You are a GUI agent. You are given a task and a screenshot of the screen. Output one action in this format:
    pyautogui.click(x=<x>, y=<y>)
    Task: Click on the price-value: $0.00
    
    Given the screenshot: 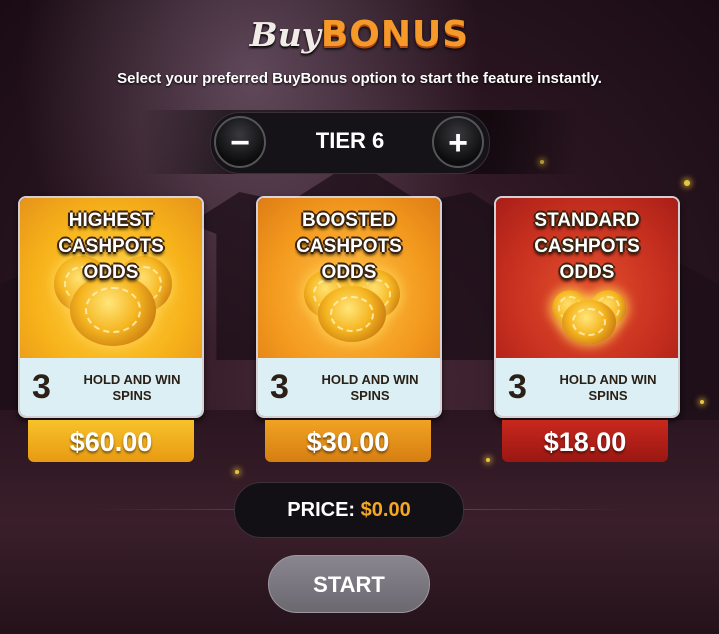 What is the action you would take?
    pyautogui.click(x=385, y=510)
    